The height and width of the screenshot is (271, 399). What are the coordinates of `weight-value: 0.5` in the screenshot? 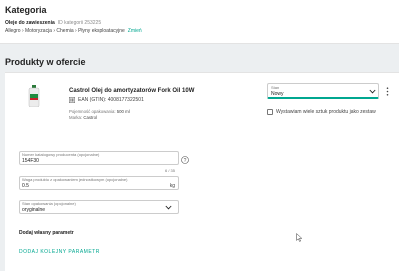 It's located at (25, 186).